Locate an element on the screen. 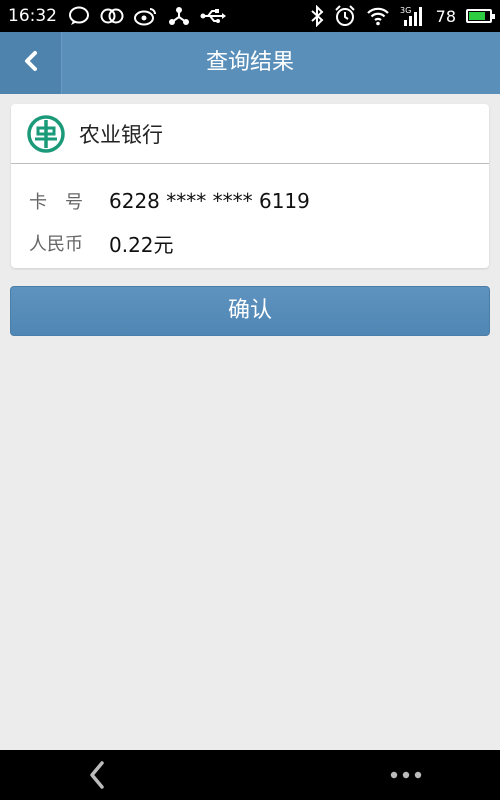 The width and height of the screenshot is (500, 800). back-button is located at coordinates (31, 63).